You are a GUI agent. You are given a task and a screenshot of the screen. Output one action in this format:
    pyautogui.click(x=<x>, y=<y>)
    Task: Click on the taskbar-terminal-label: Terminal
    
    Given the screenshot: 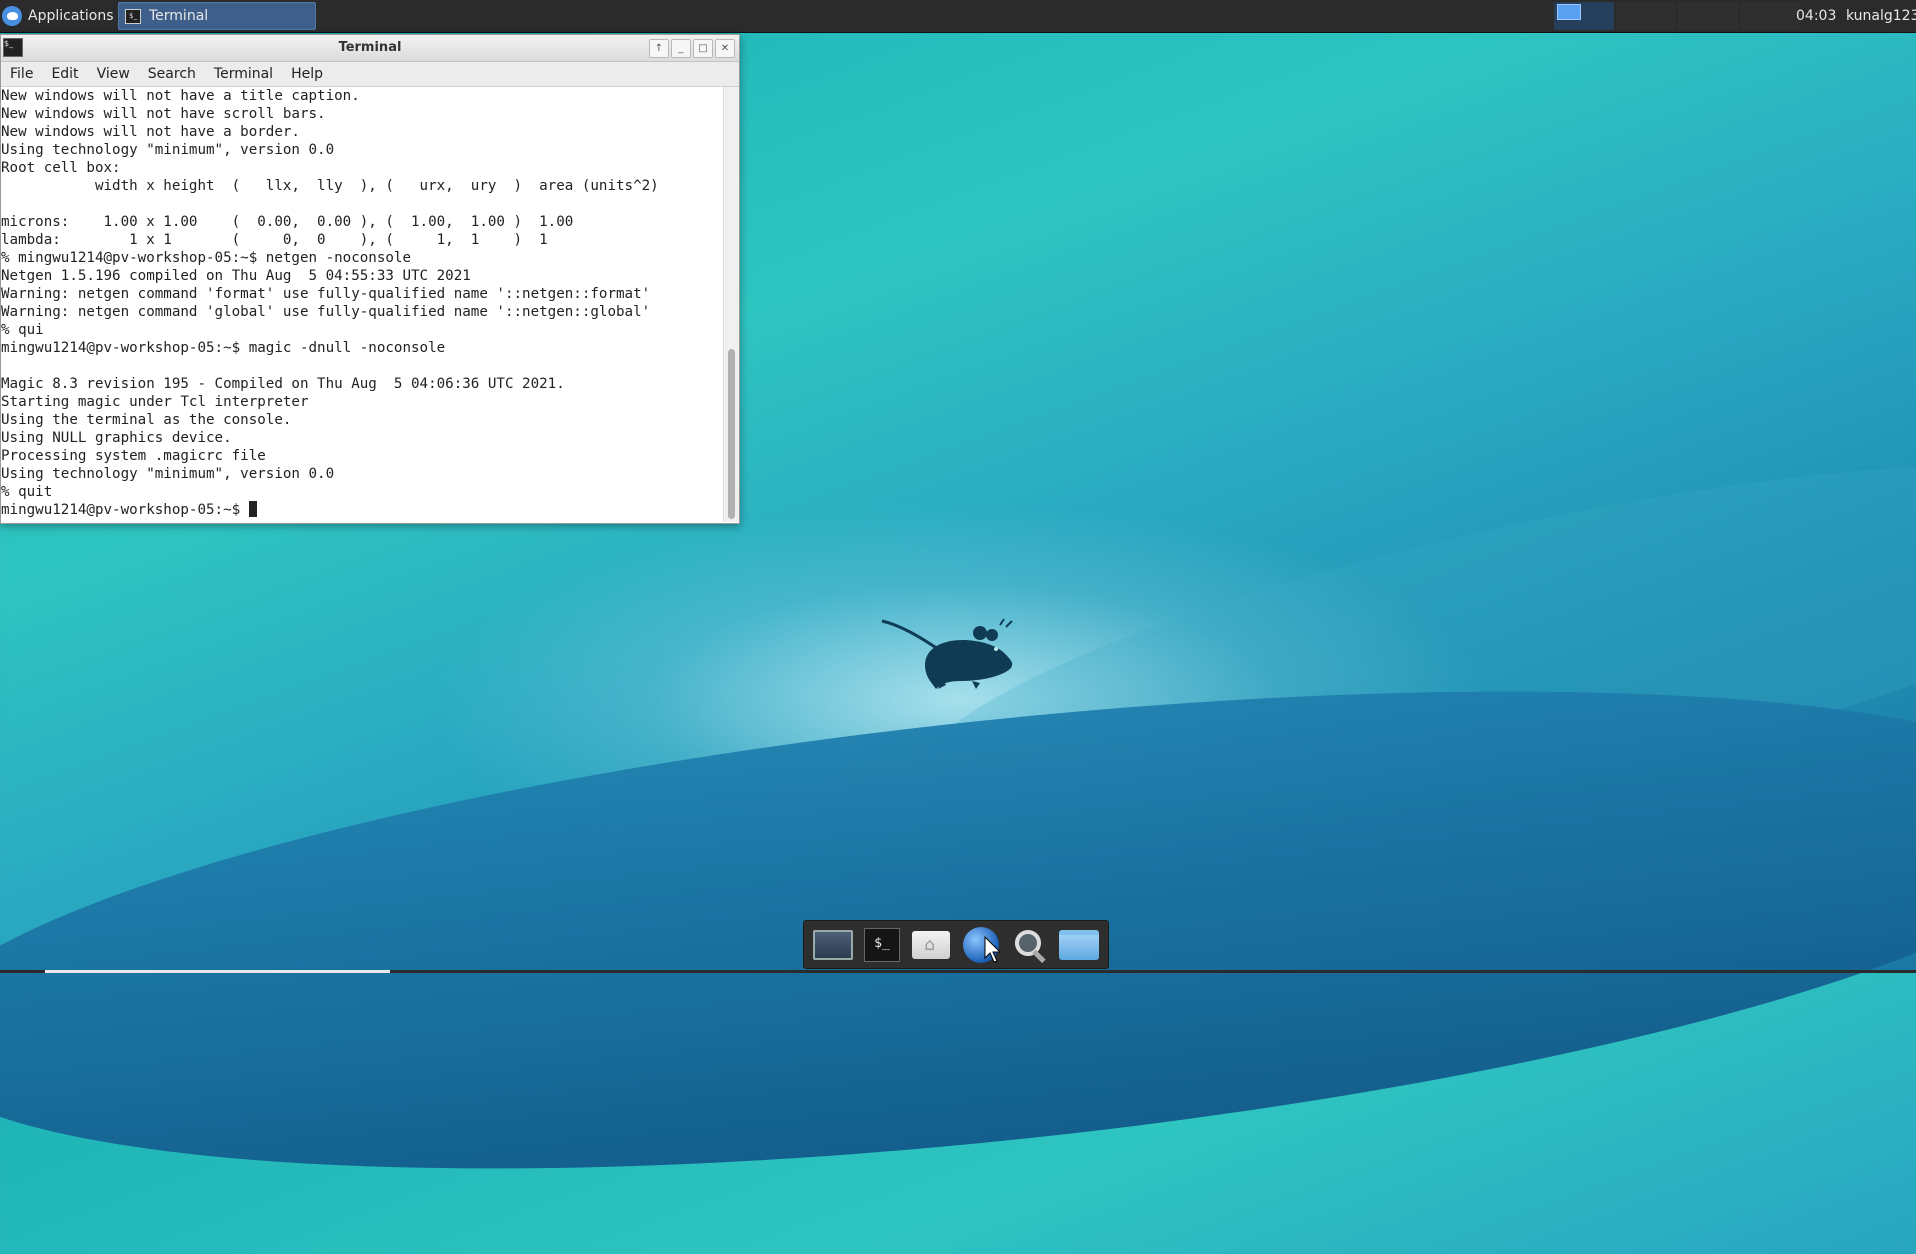 What is the action you would take?
    pyautogui.click(x=179, y=16)
    